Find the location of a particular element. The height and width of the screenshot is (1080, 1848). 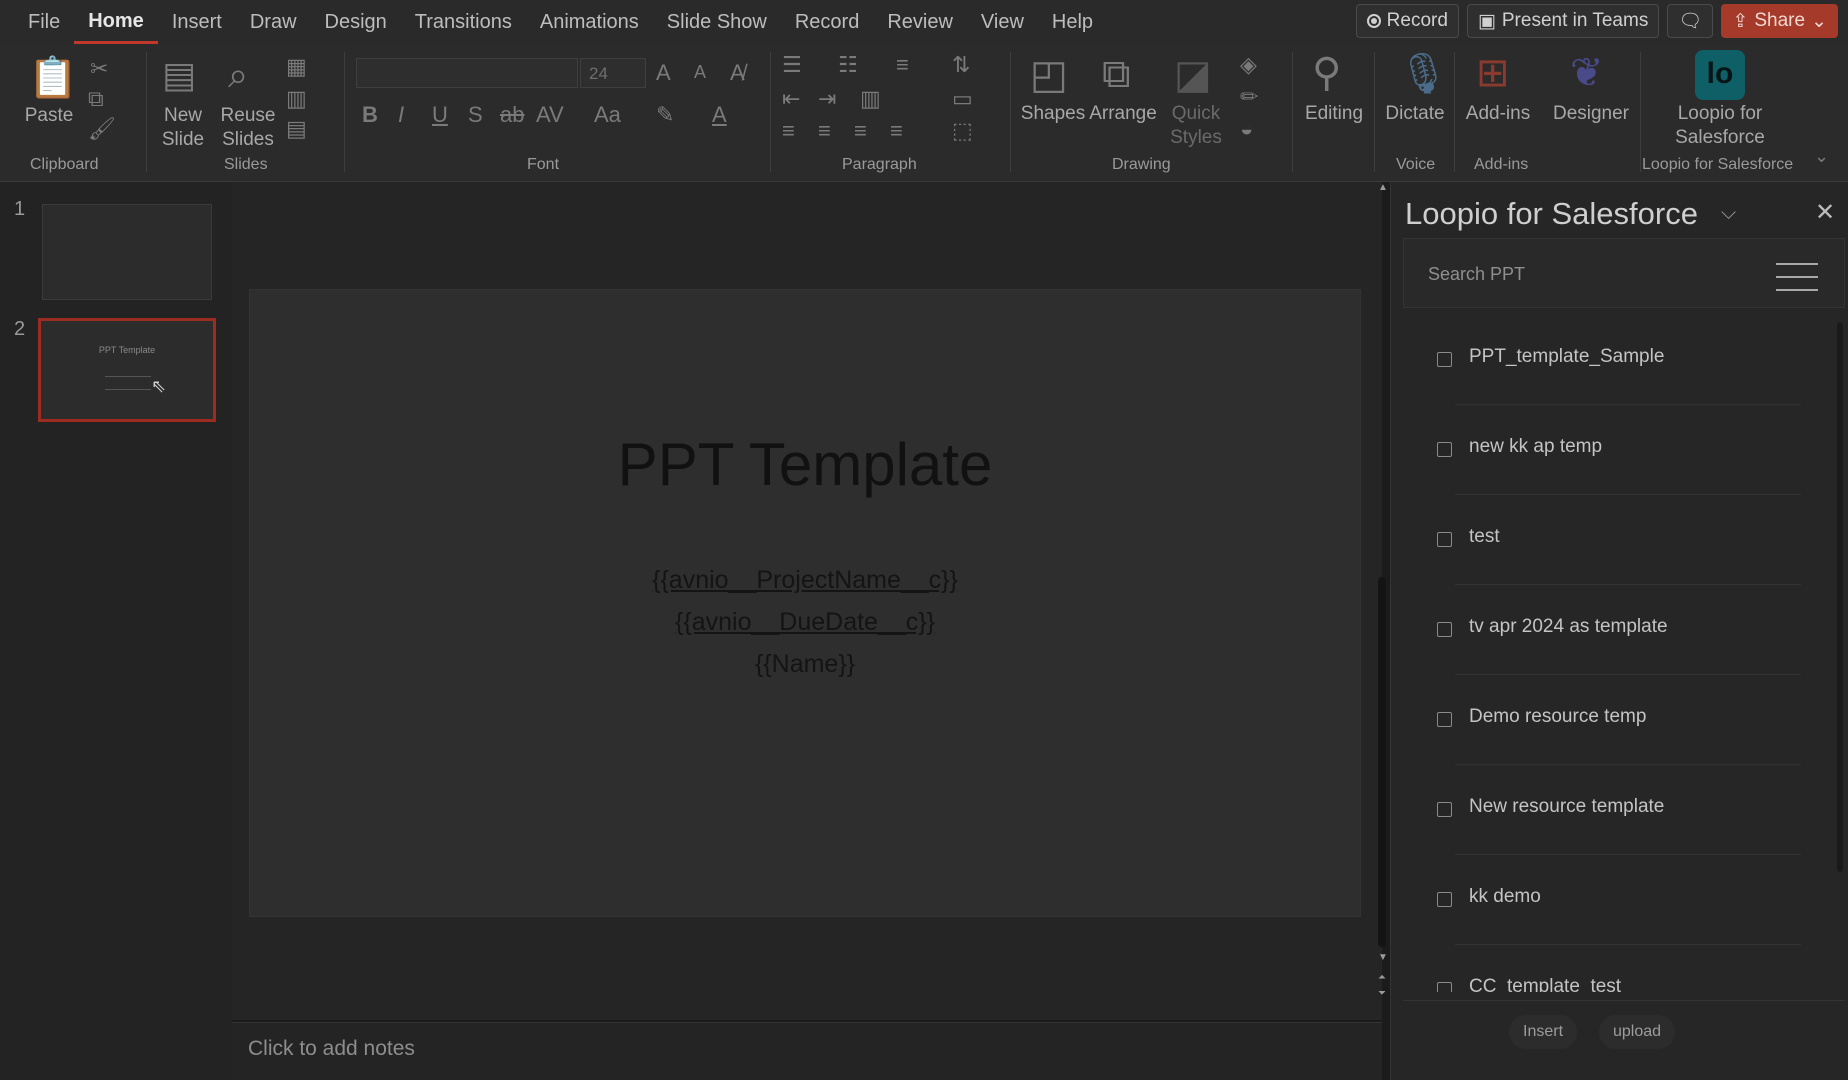

reuse-slides-button: Reuse Slides is located at coordinates (248, 128).